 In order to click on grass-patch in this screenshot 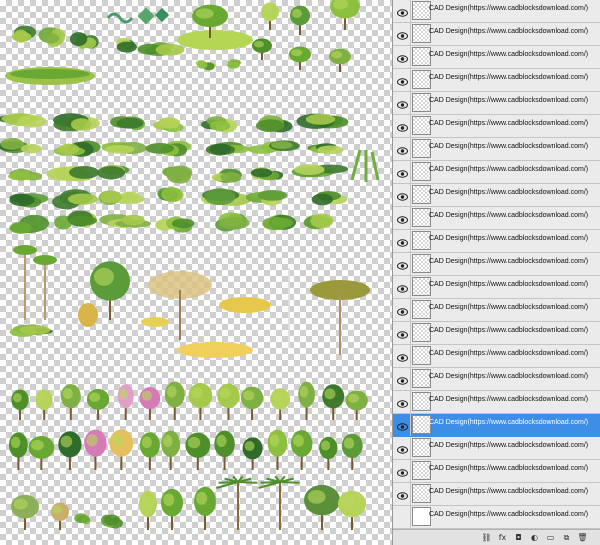, I will do `click(215, 40)`.